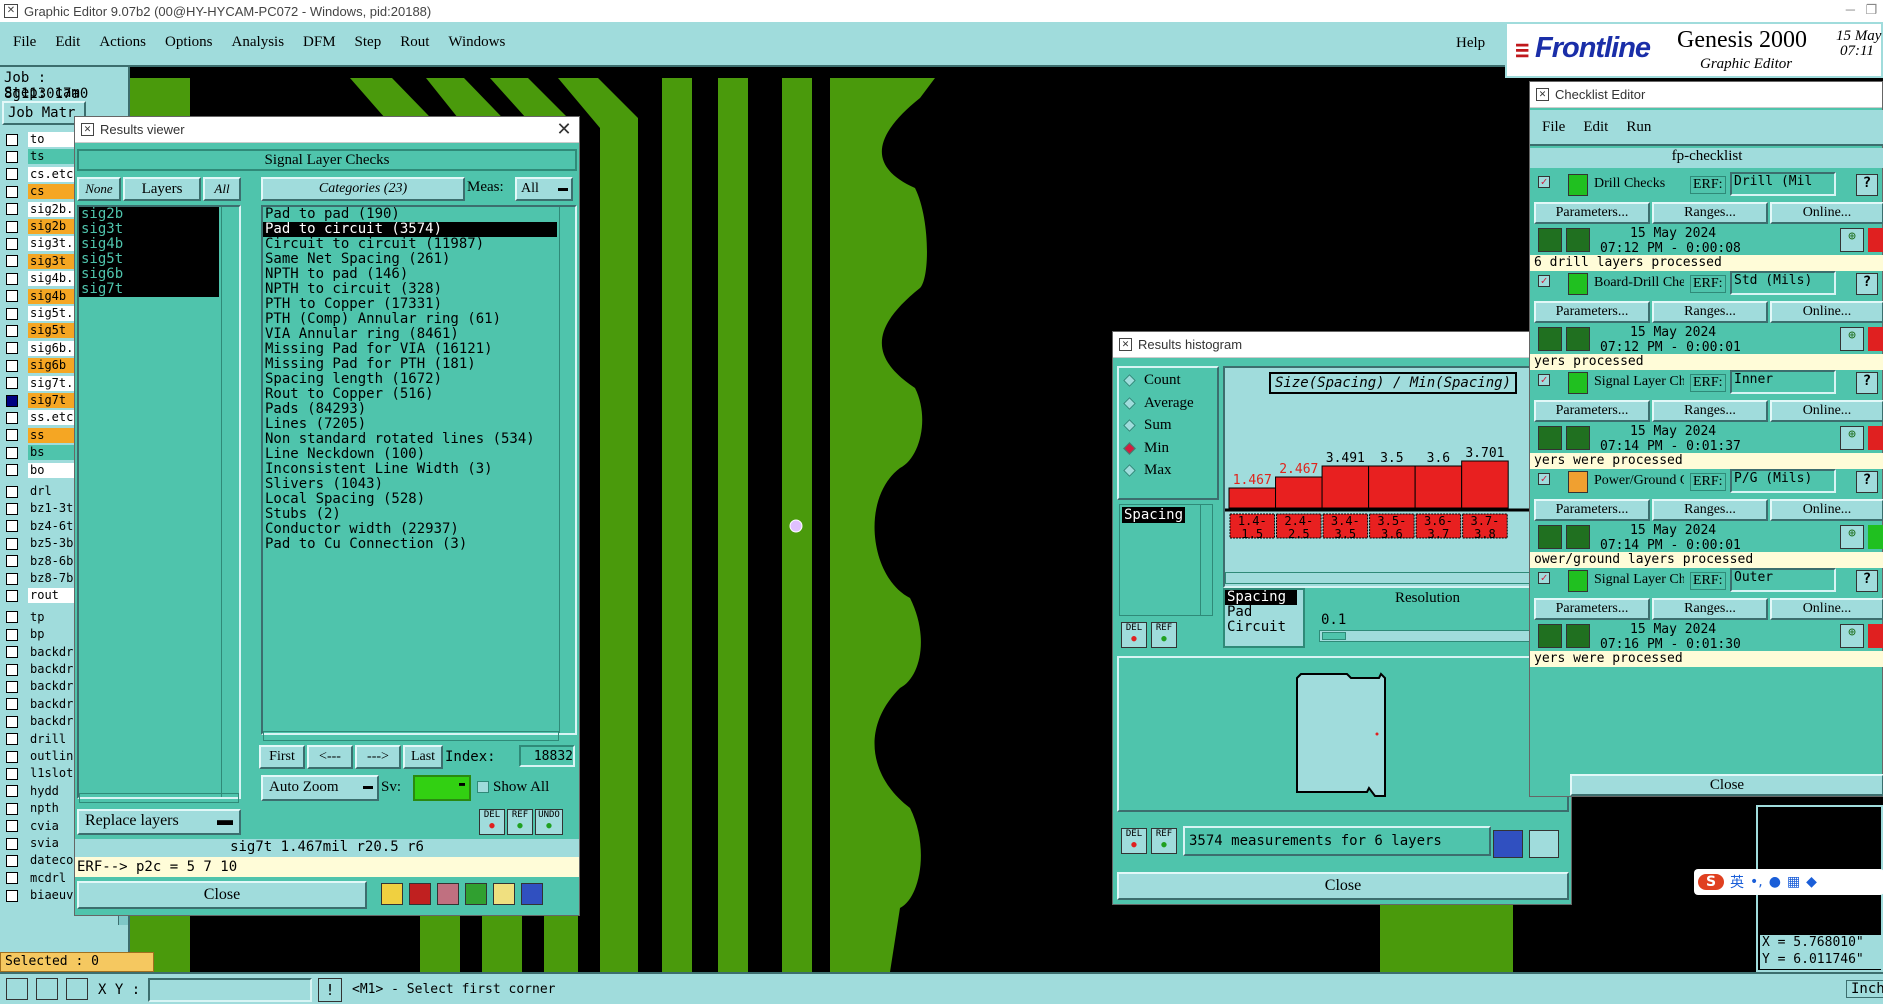 Image resolution: width=1883 pixels, height=1004 pixels. What do you see at coordinates (1864, 989) in the screenshot?
I see `unit-label: Inch` at bounding box center [1864, 989].